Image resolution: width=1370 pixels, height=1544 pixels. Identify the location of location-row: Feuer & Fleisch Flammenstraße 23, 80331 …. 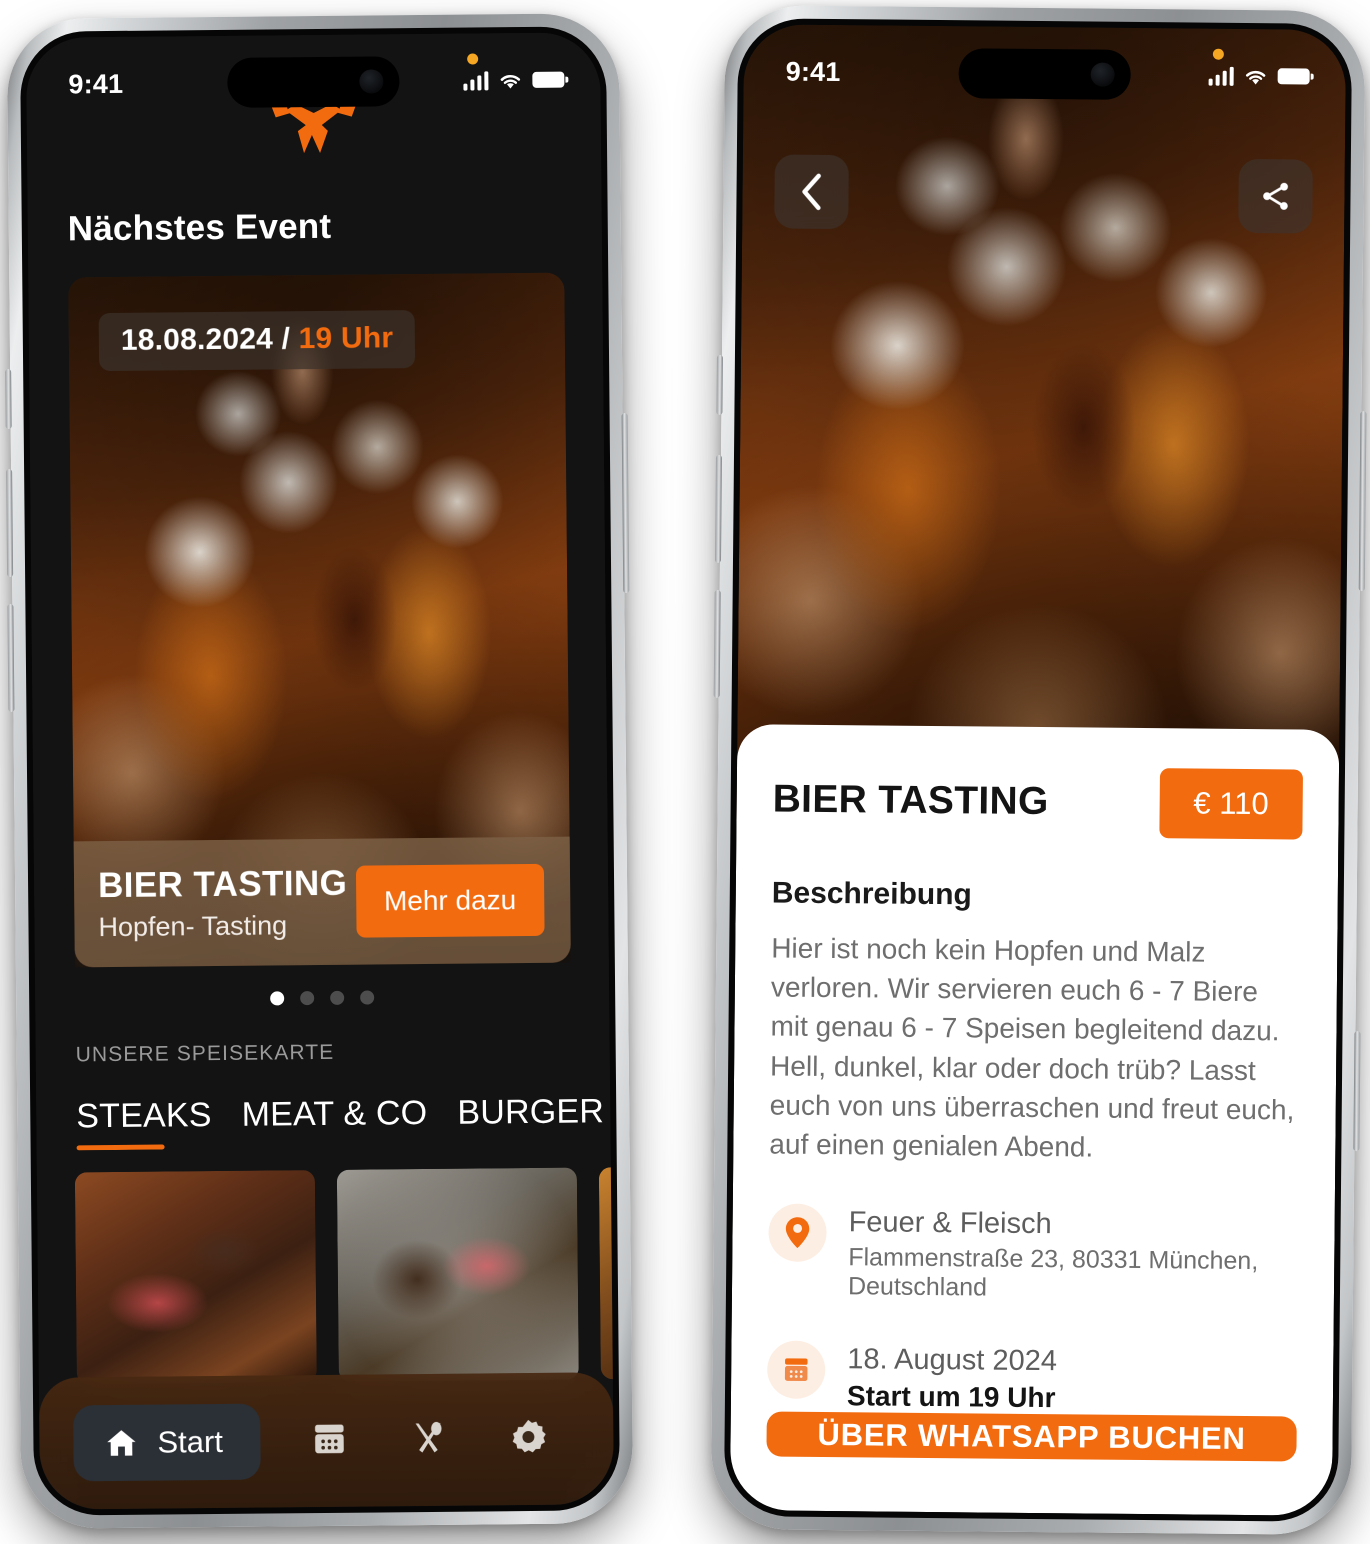
(1033, 1254).